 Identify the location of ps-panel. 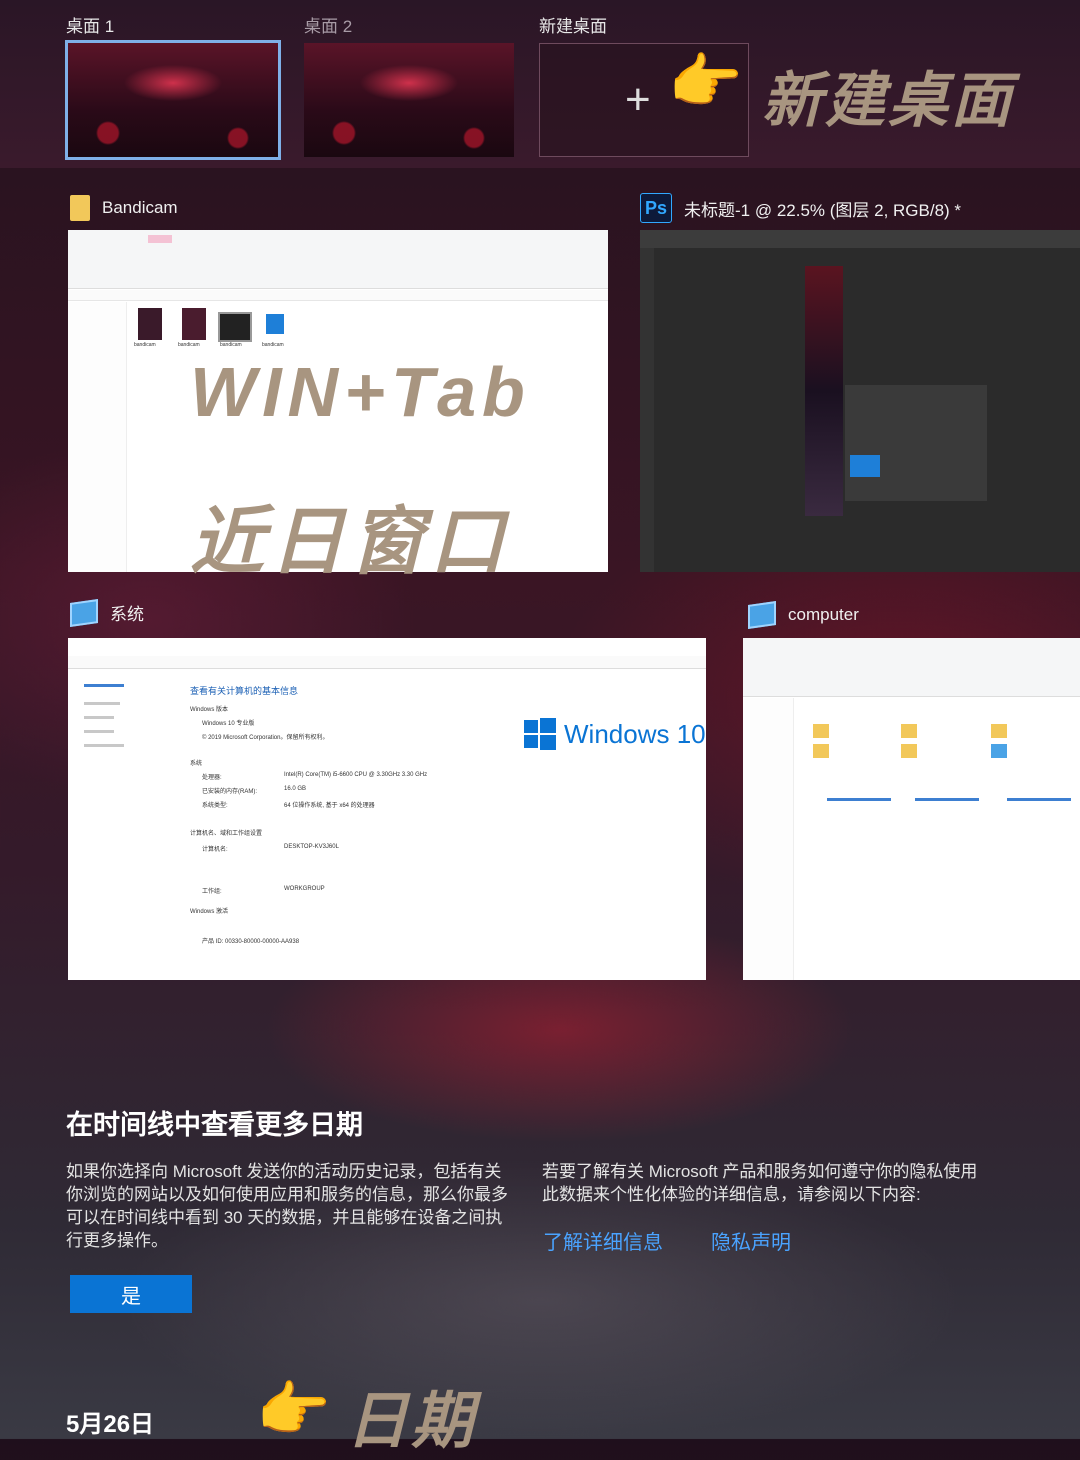
(916, 443).